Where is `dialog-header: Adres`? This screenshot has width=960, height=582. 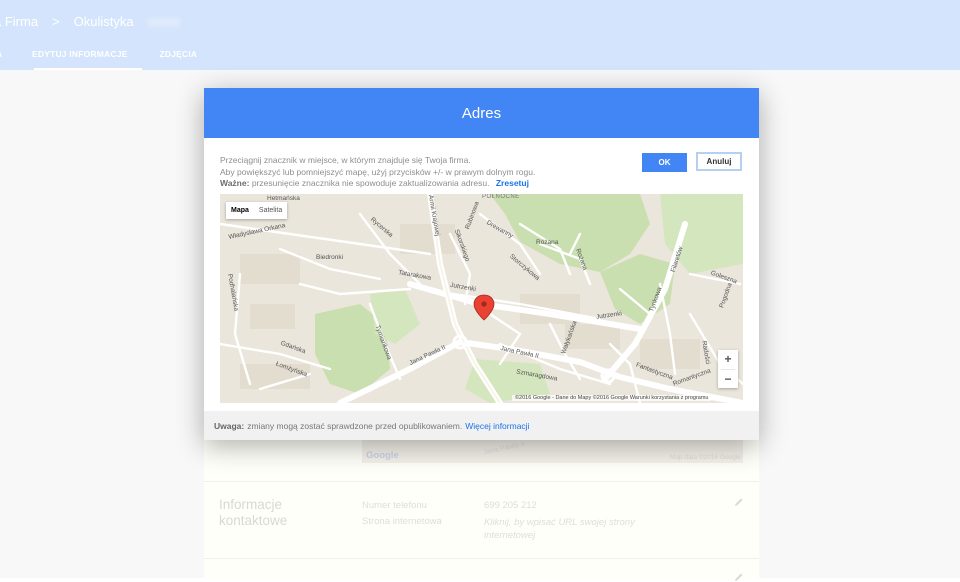 dialog-header: Adres is located at coordinates (481, 113).